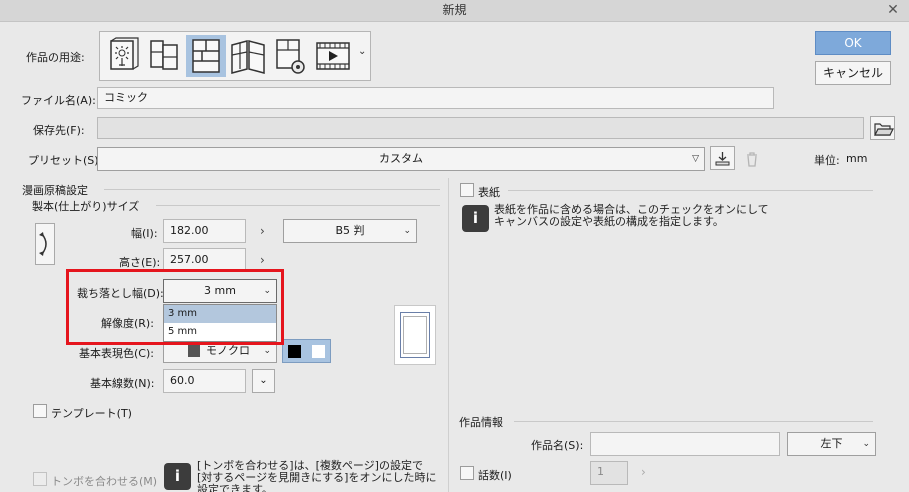 This screenshot has height=492, width=909. Describe the element at coordinates (40, 479) in the screenshot. I see `crop-marks-checkbox` at that location.